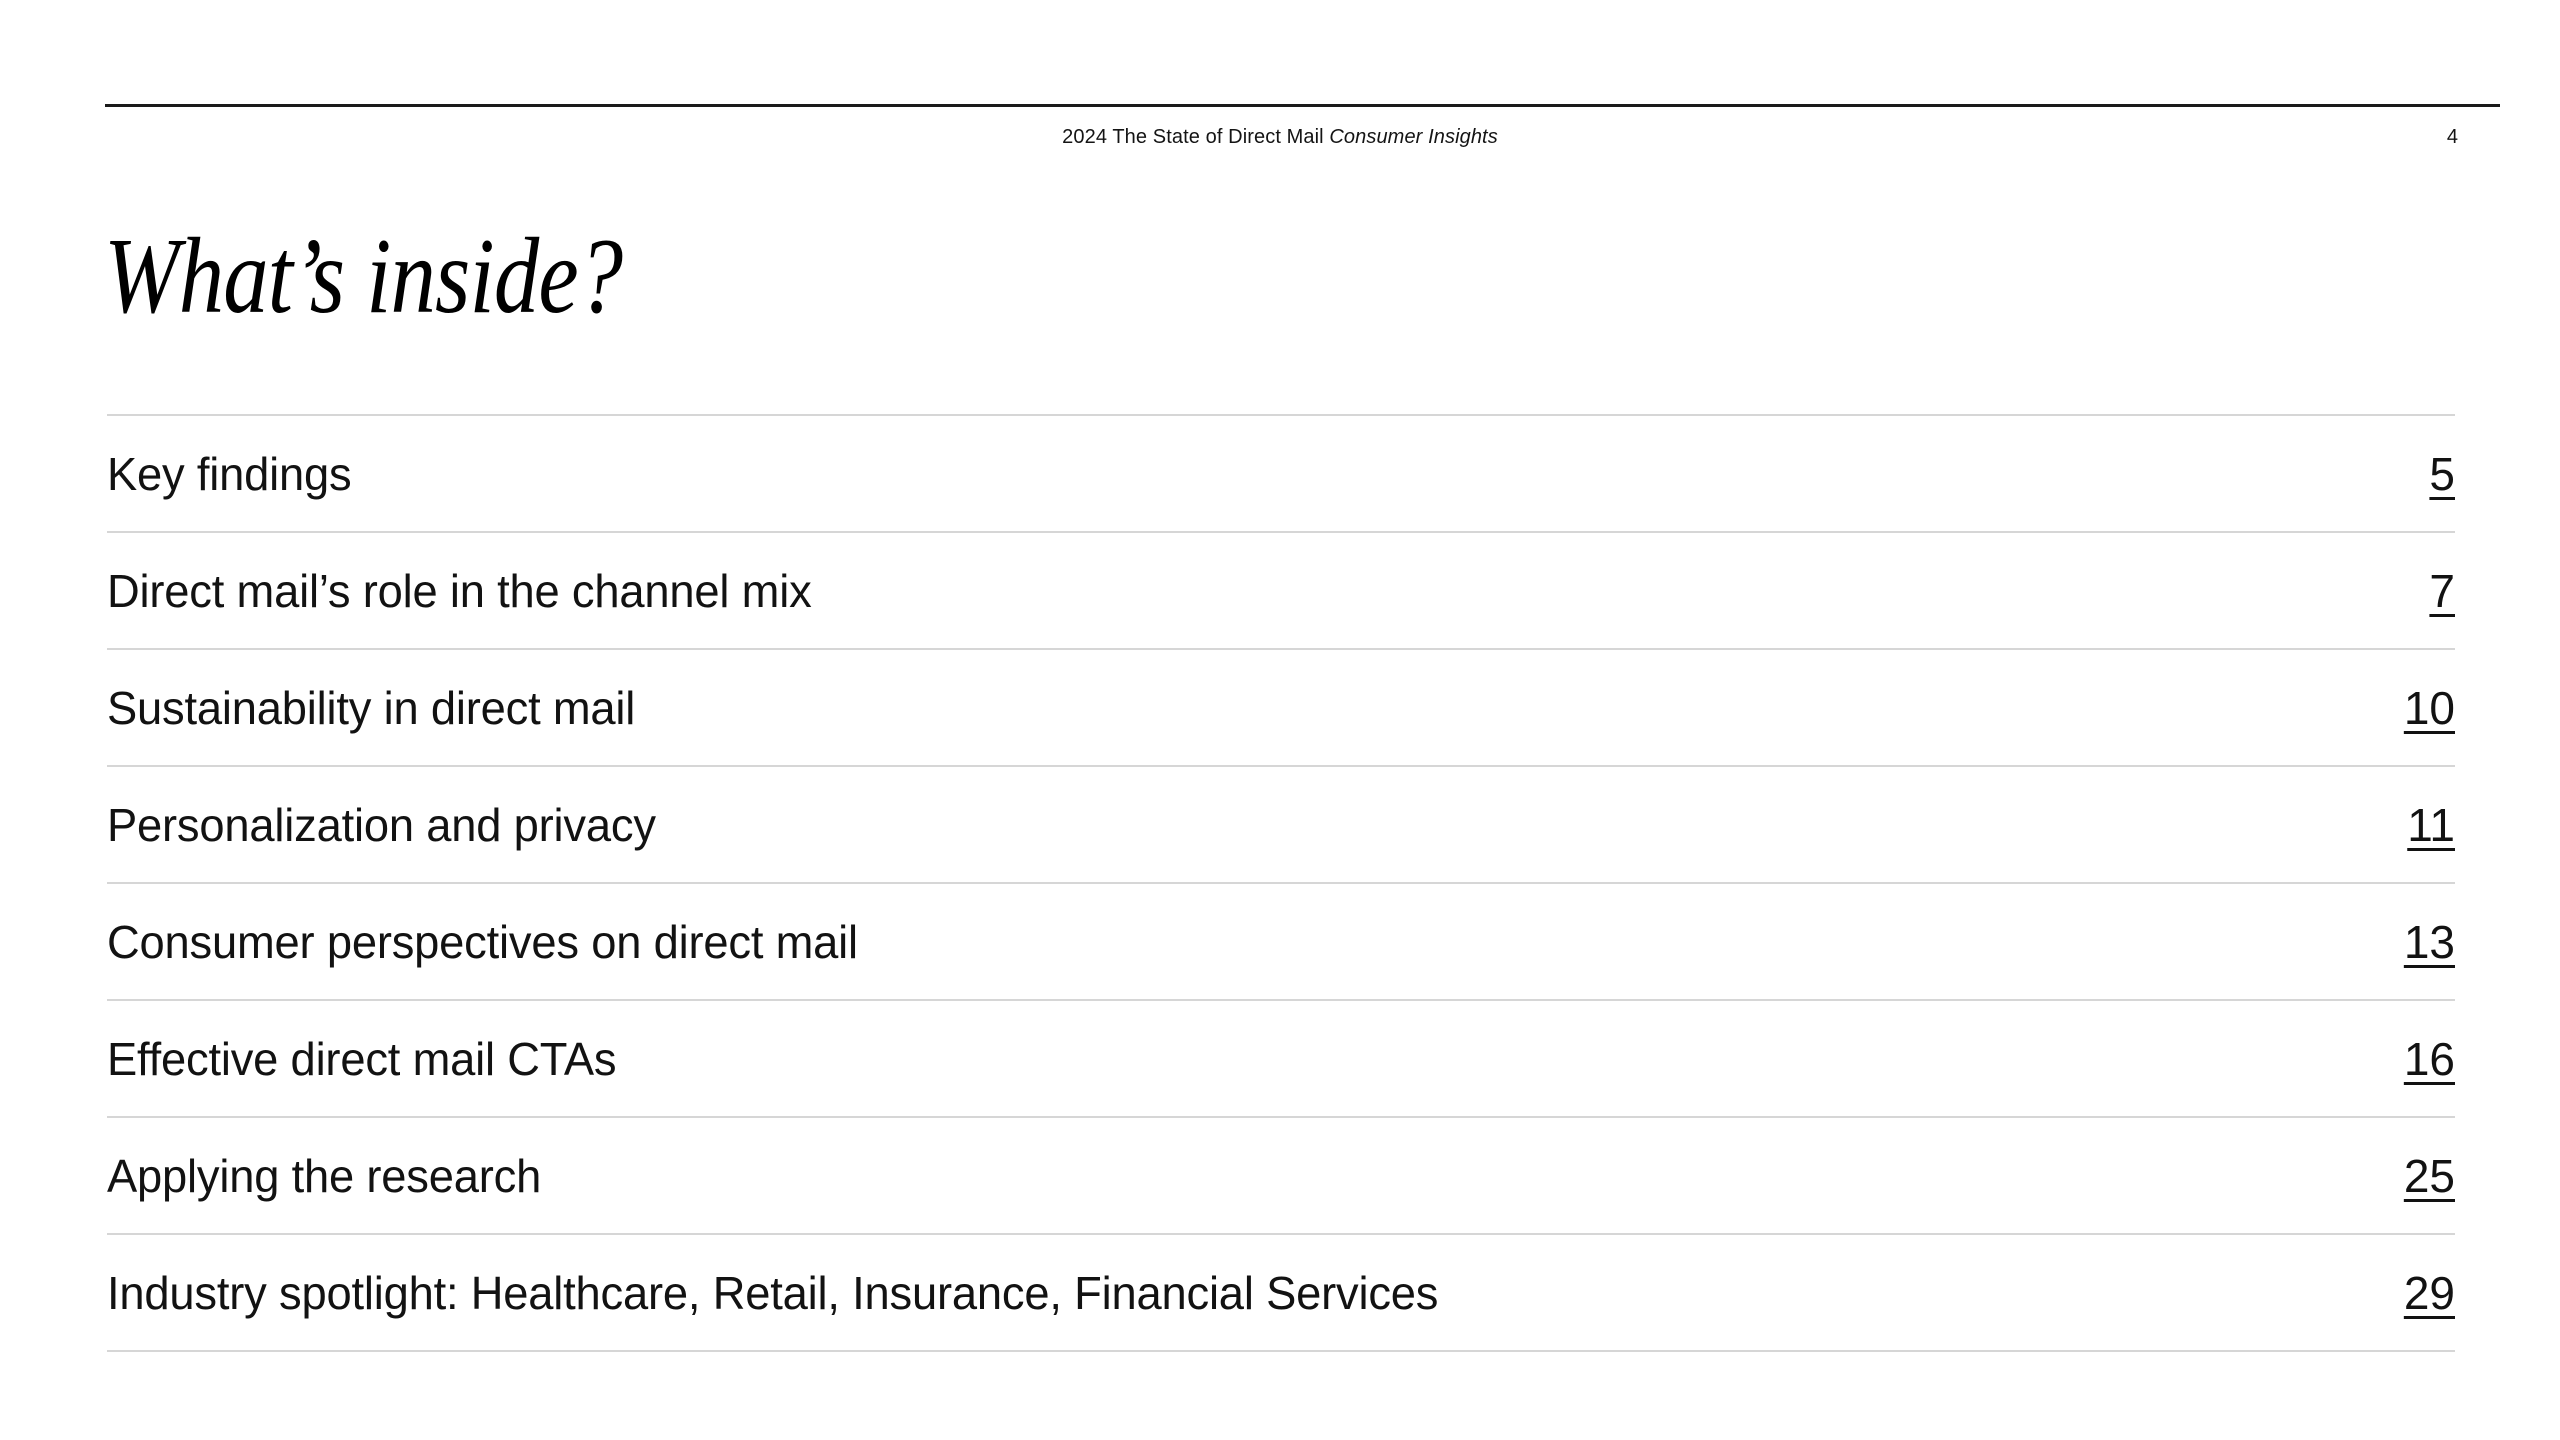 The height and width of the screenshot is (1440, 2560). I want to click on toc-entry-direct-mails-role-in-the-channel-mix: Direct mail’s role in the channel mix 7, so click(1281, 590).